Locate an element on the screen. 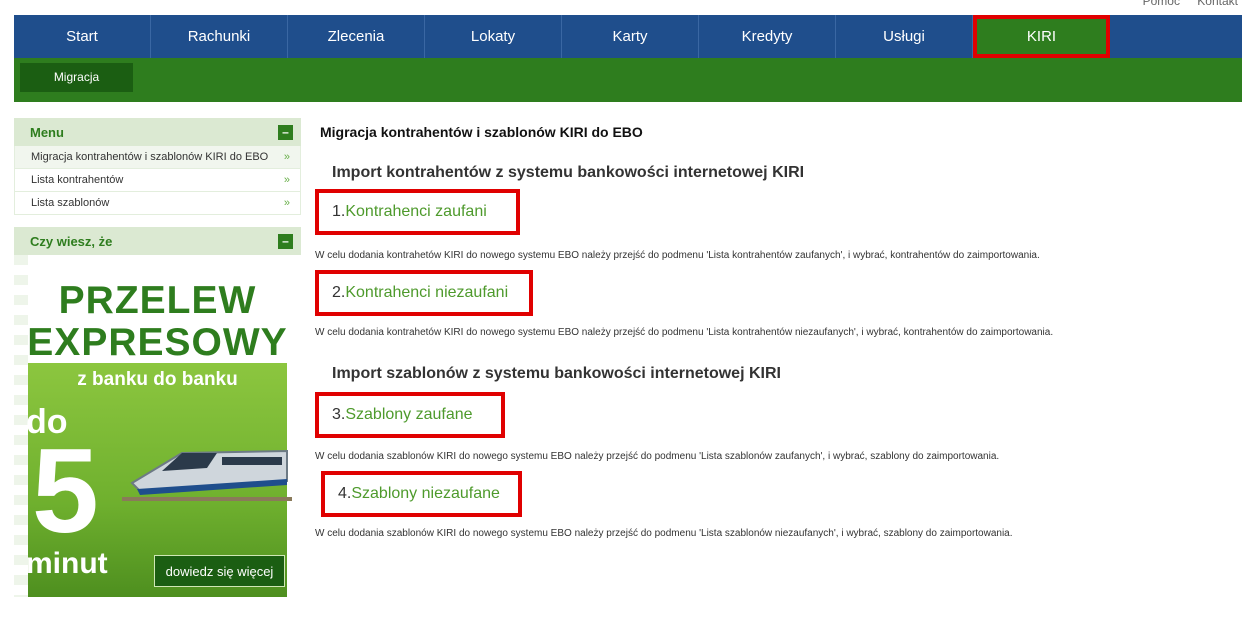 The height and width of the screenshot is (630, 1244). trusted-templates-link: Szablony zaufane is located at coordinates (408, 414).